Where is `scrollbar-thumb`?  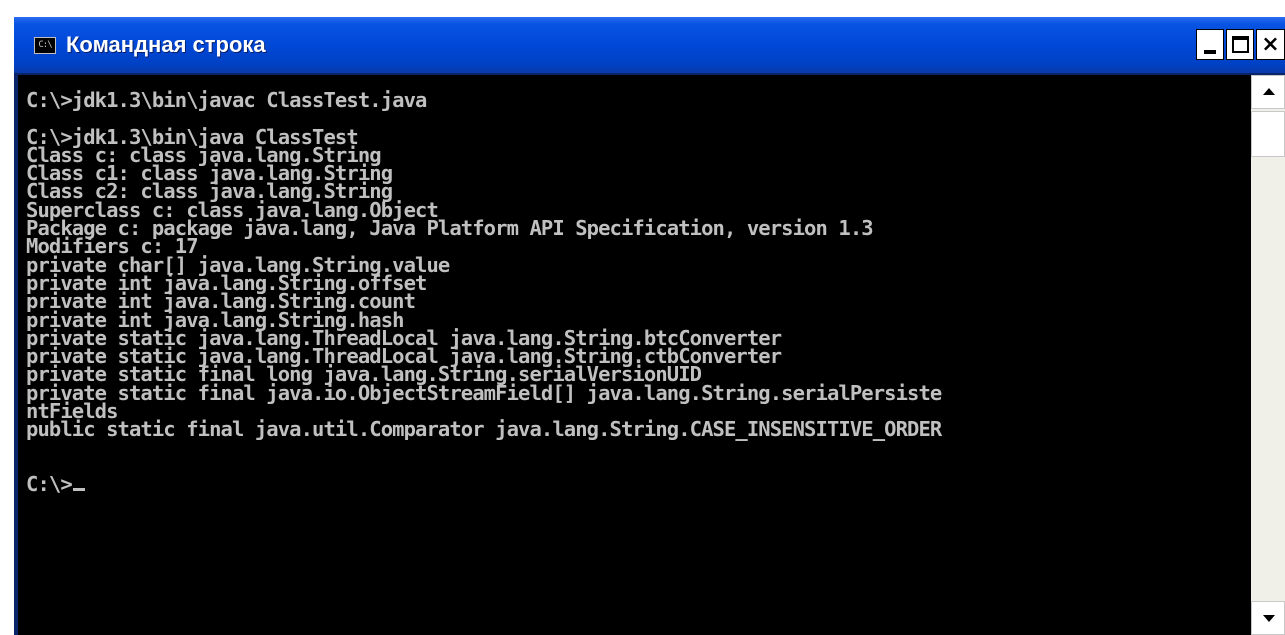
scrollbar-thumb is located at coordinates (1268, 134).